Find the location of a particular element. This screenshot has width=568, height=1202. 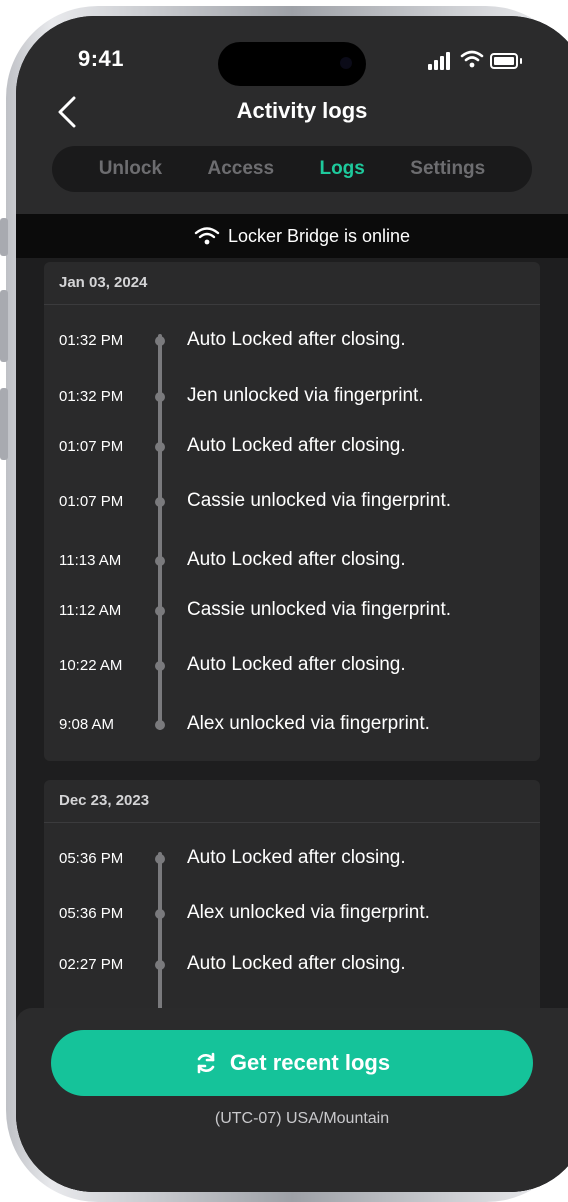

volume-up-button is located at coordinates (4, 326).